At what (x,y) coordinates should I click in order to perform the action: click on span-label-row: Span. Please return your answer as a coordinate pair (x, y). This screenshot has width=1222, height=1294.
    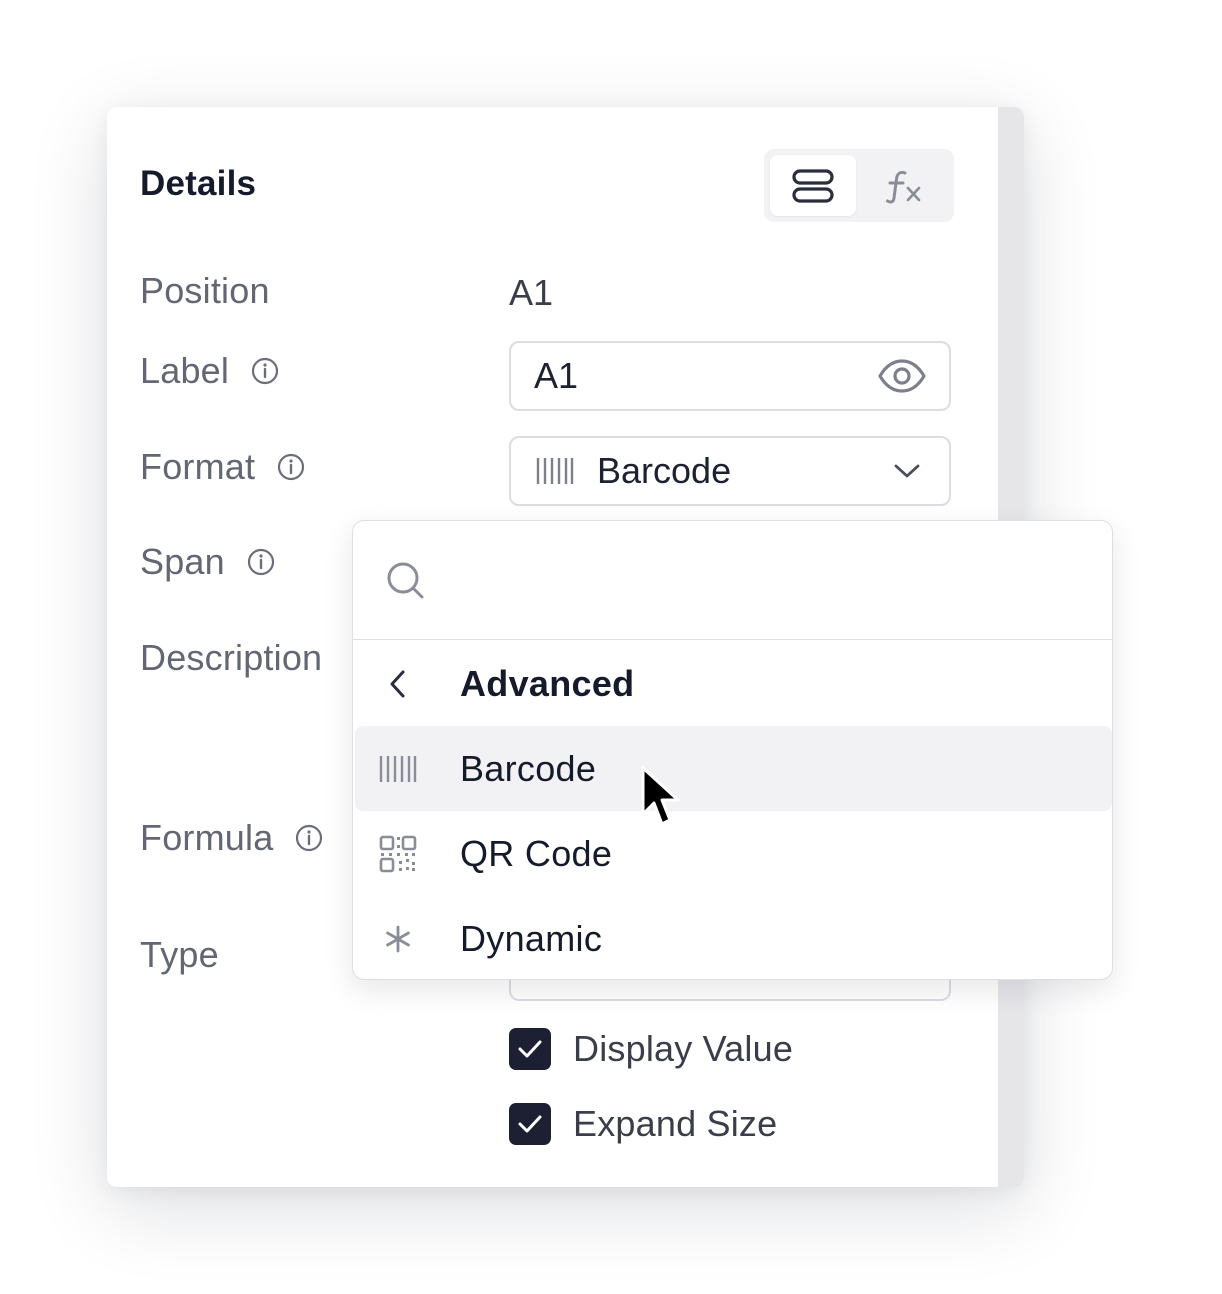
    Looking at the image, I should click on (207, 562).